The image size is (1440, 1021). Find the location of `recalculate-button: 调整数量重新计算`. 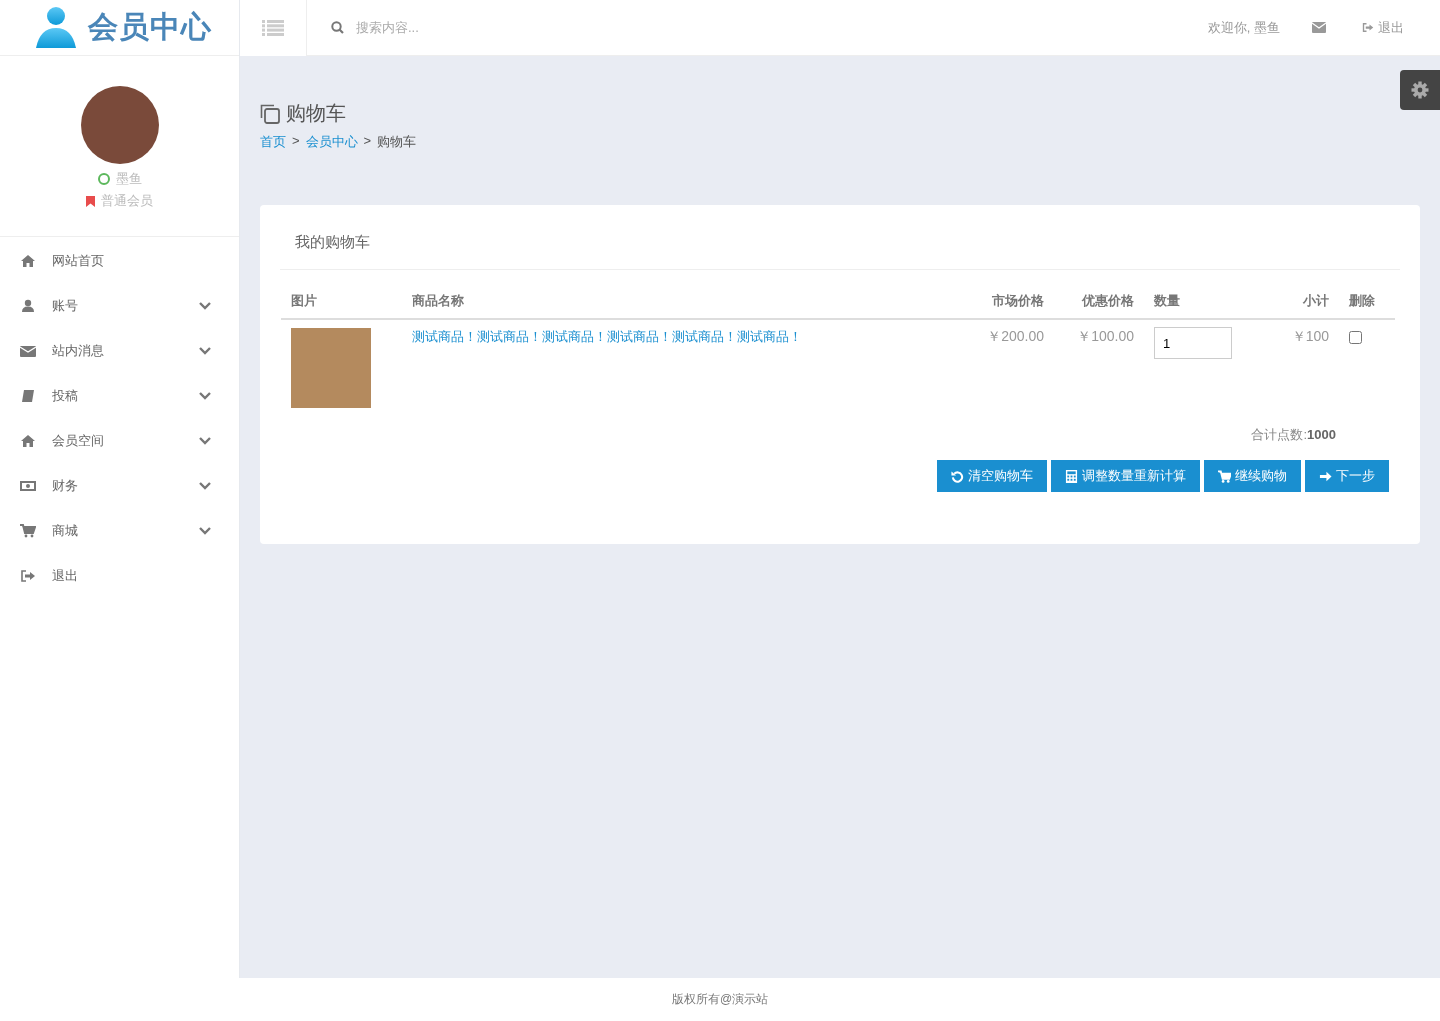

recalculate-button: 调整数量重新计算 is located at coordinates (1125, 476).